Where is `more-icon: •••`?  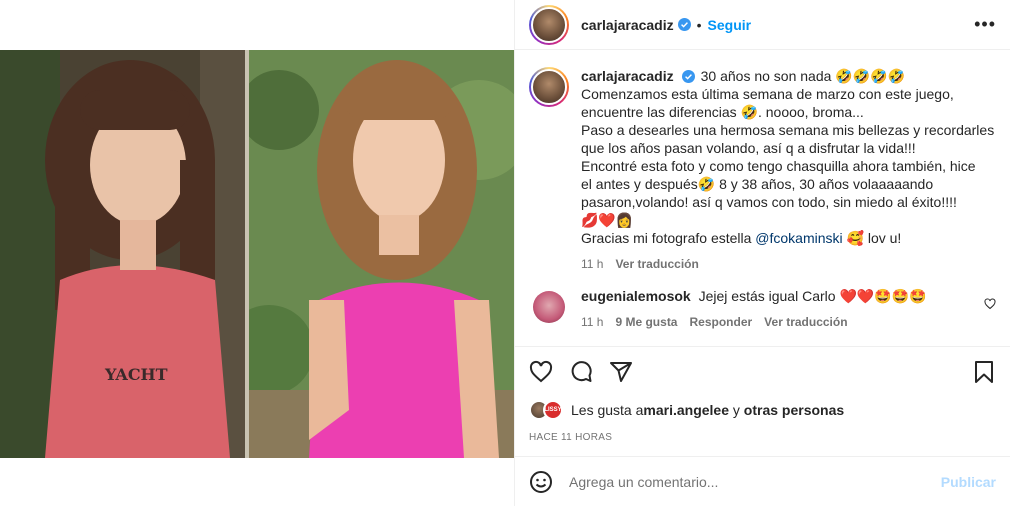
more-icon: ••• is located at coordinates (985, 24).